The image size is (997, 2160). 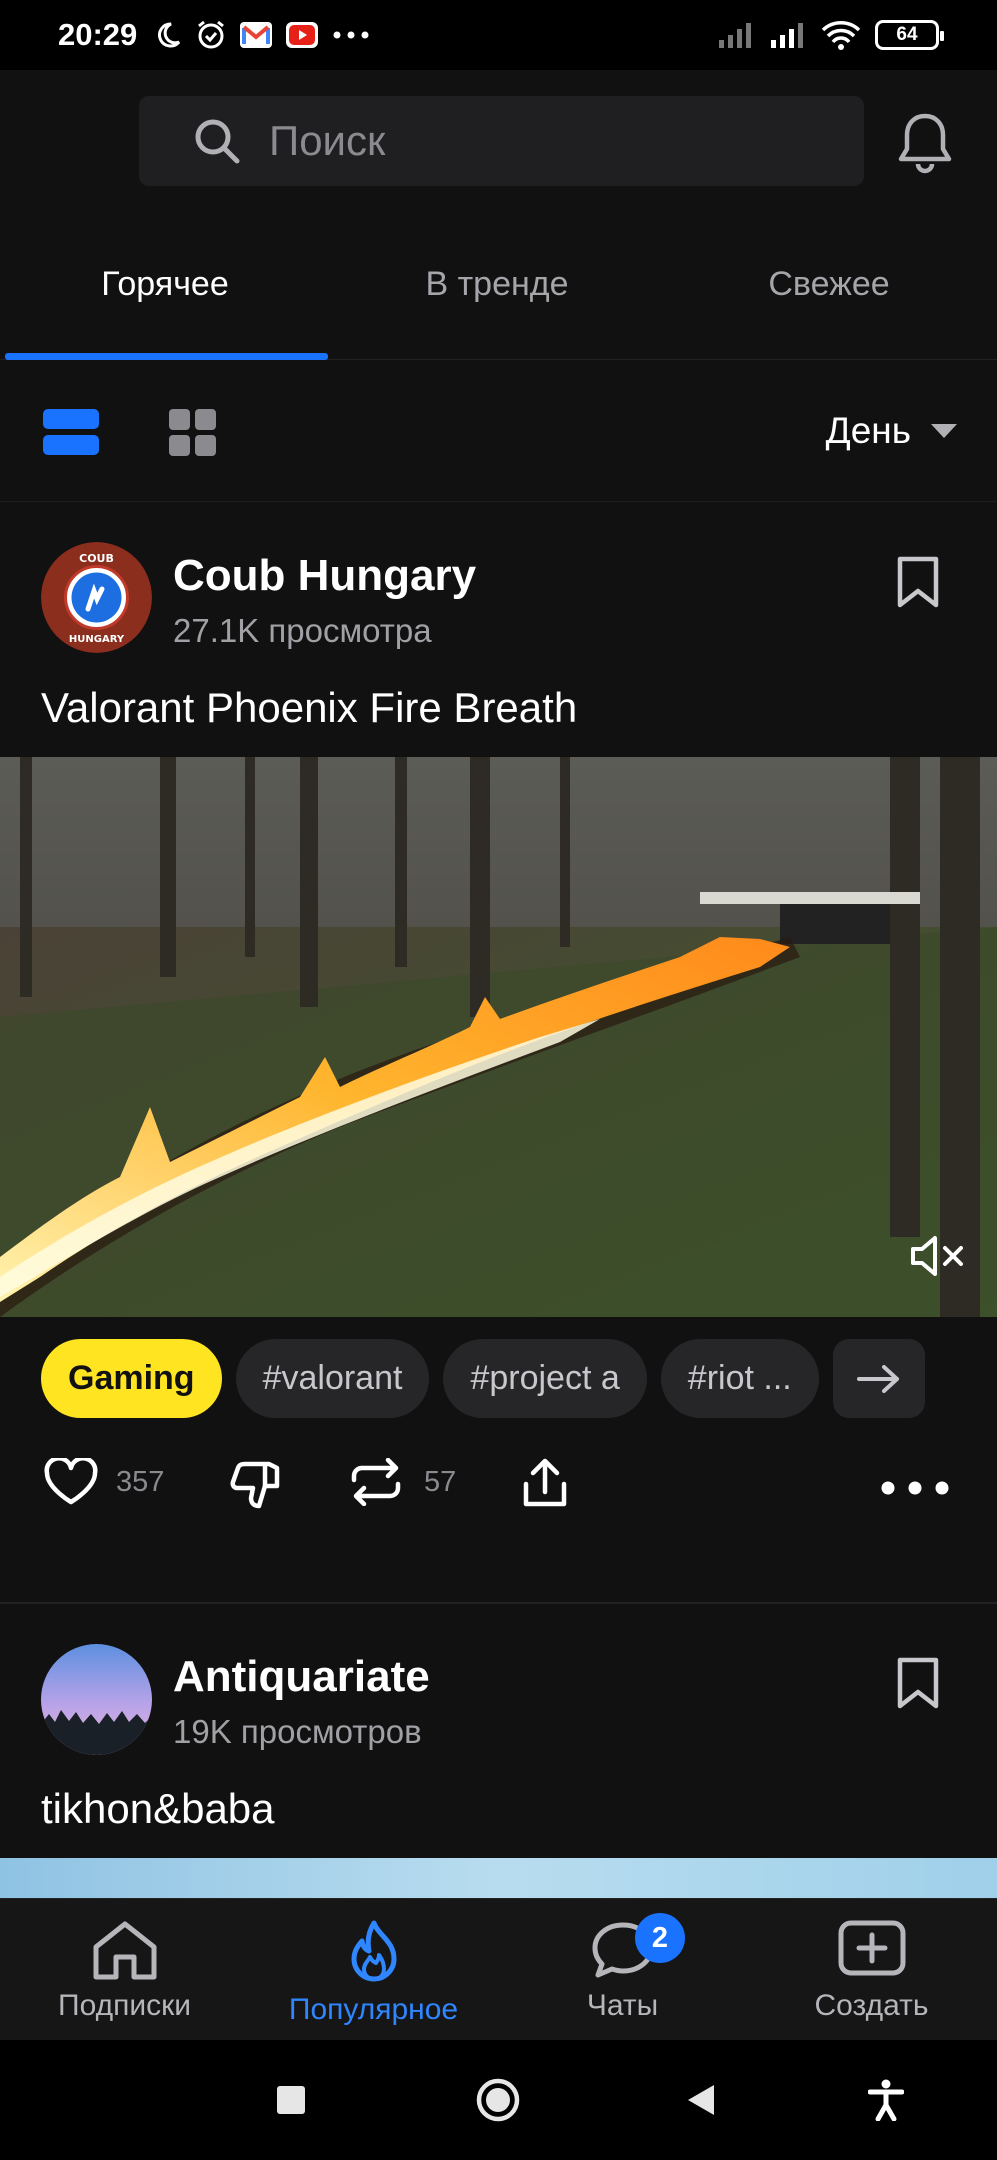 I want to click on avatar: COUB HUNGARY, so click(x=96, y=597).